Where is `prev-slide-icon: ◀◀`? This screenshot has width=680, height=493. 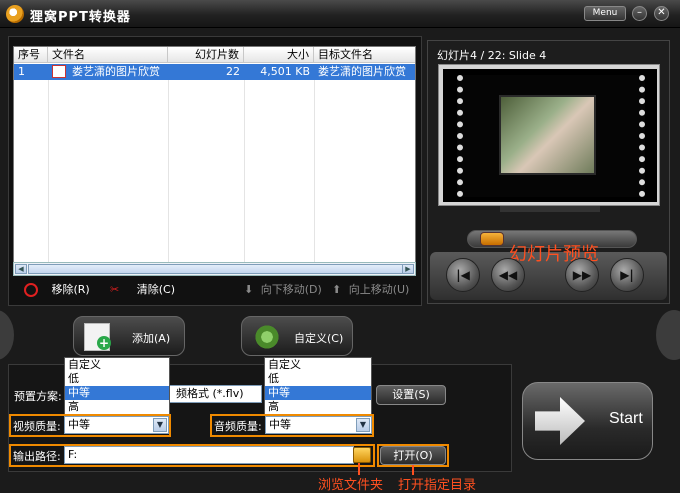 prev-slide-icon: ◀◀ is located at coordinates (508, 275).